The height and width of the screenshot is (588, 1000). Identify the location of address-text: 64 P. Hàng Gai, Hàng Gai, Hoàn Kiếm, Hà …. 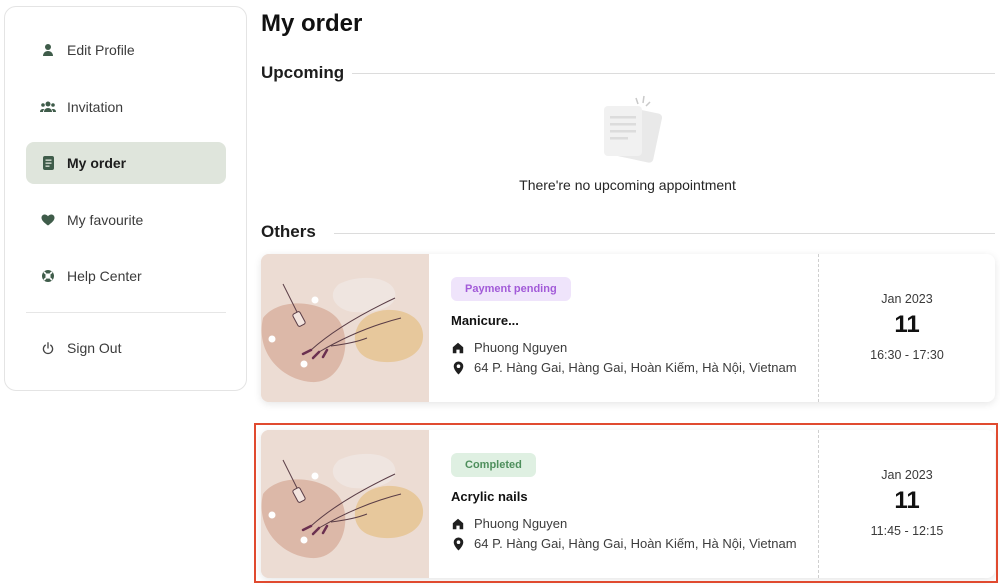
(635, 367).